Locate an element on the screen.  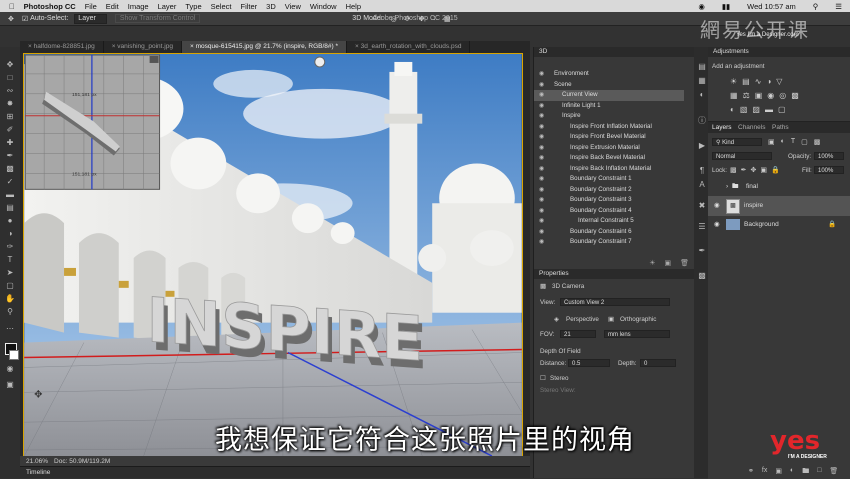
lookup-icon: ▩ is located at coordinates (795, 95).